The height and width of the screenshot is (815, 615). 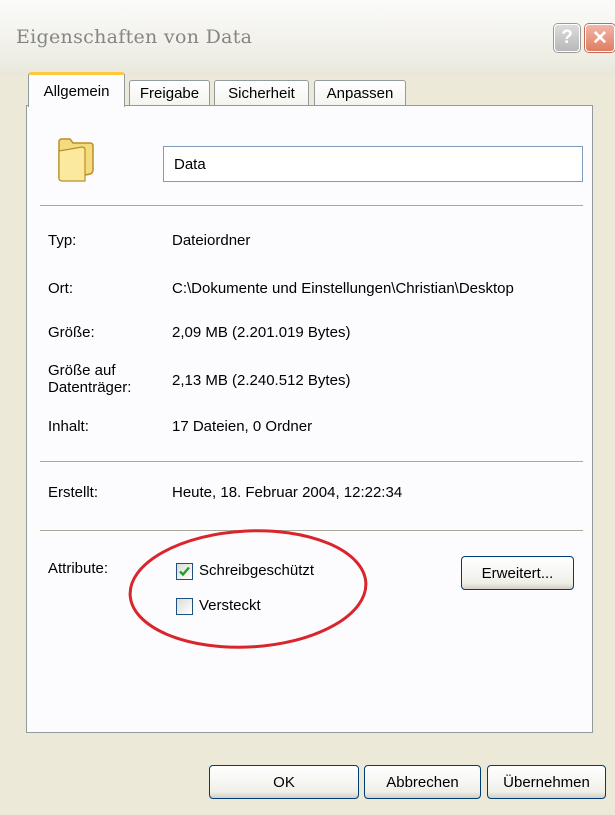 I want to click on title-bar: Eigenschaften von Data ? ✕, so click(x=307, y=38).